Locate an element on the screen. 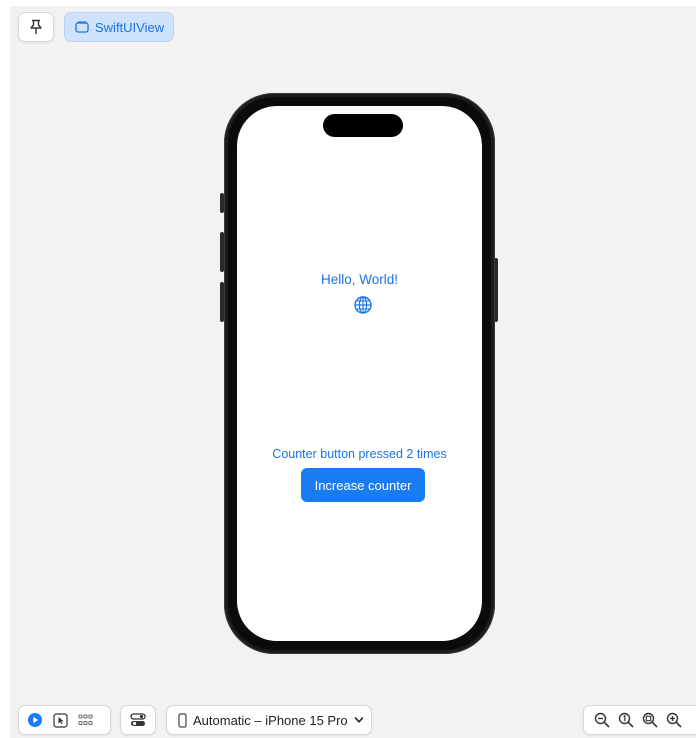 This screenshot has height=738, width=696. variants-grid-icon is located at coordinates (85, 720).